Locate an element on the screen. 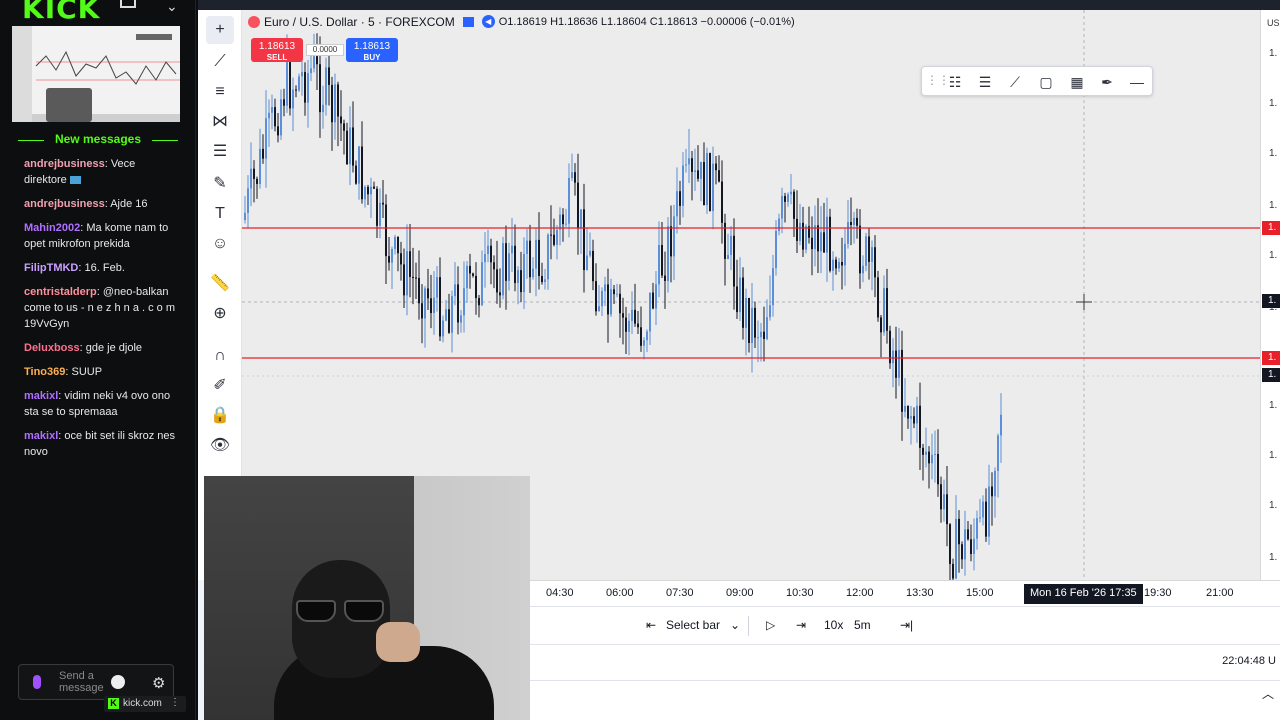  gear-icon: ⚙ is located at coordinates (158, 683).